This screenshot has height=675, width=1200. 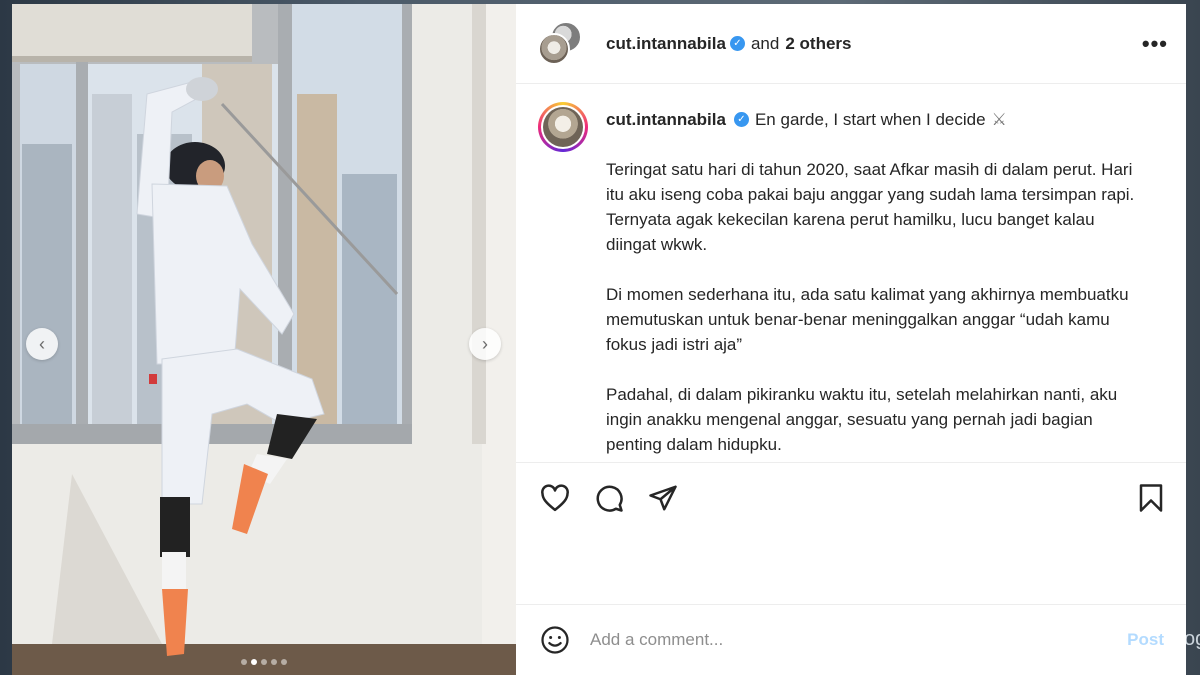 I want to click on comment-input, so click(x=859, y=640).